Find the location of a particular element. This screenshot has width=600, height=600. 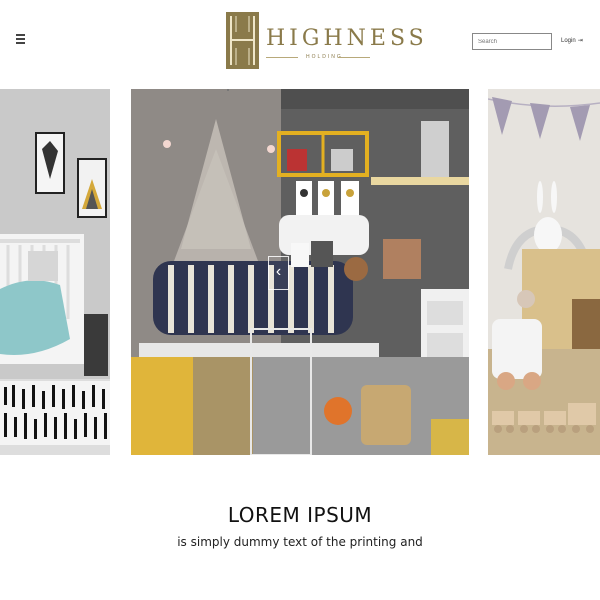

slide-image-nursery is located at coordinates (55, 272).